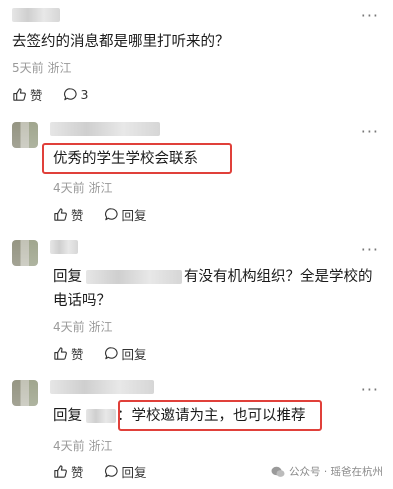 The height and width of the screenshot is (489, 393). Describe the element at coordinates (278, 471) in the screenshot. I see `wechat-icon` at that location.